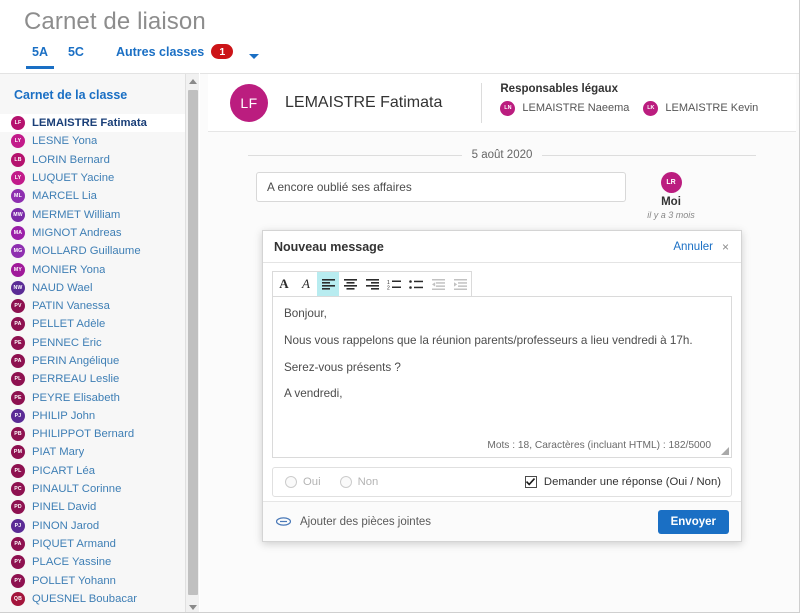  Describe the element at coordinates (18, 159) in the screenshot. I see `student-avatar-icon: LB` at that location.